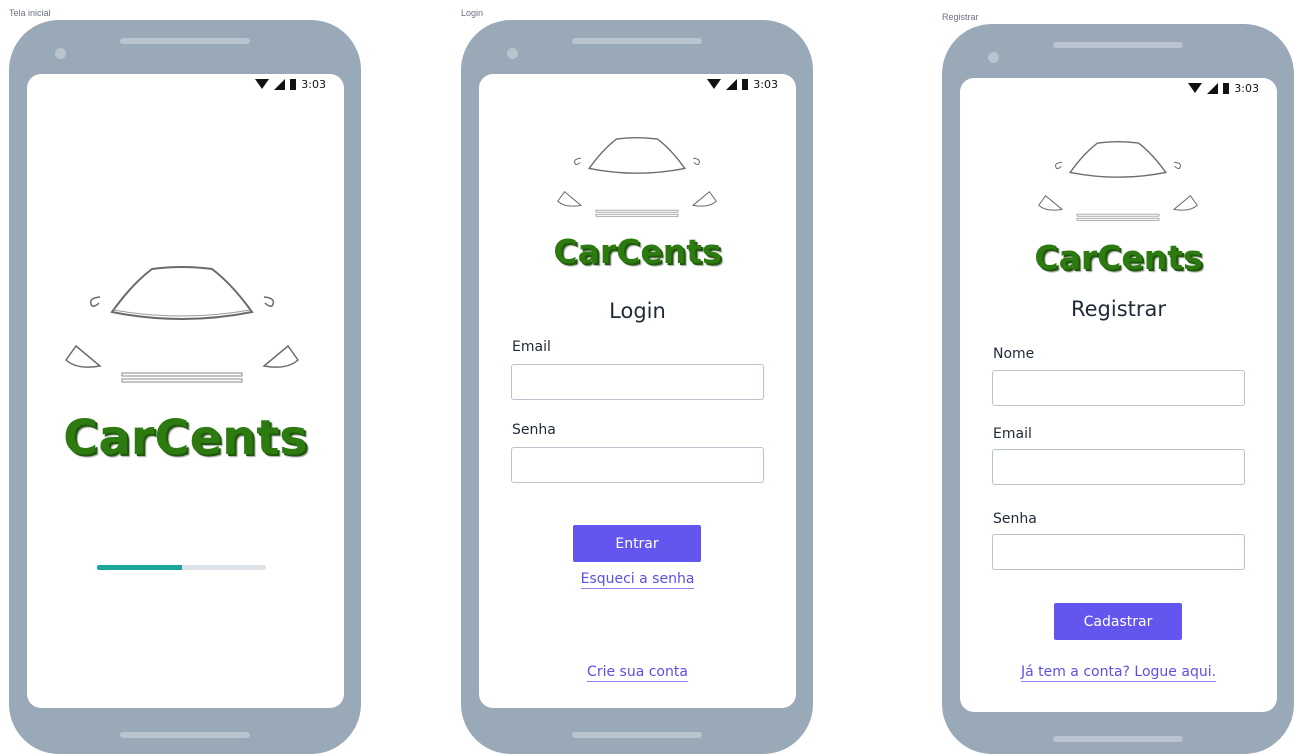 The width and height of the screenshot is (1295, 754). I want to click on page-title: Registrar, so click(1118, 309).